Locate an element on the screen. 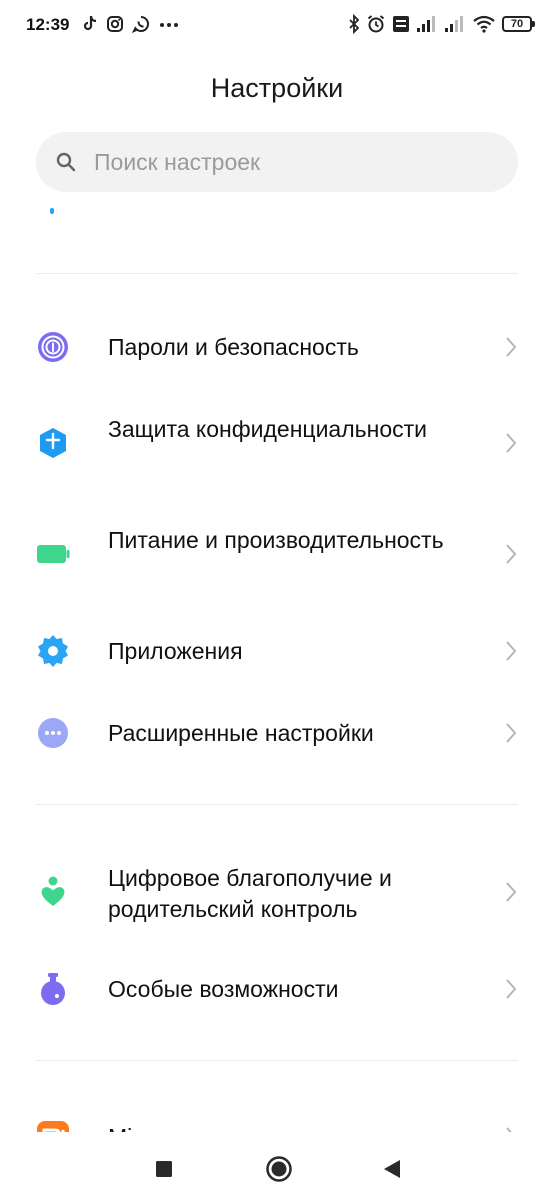 This screenshot has height=1200, width=554. back-button is located at coordinates (392, 1169).